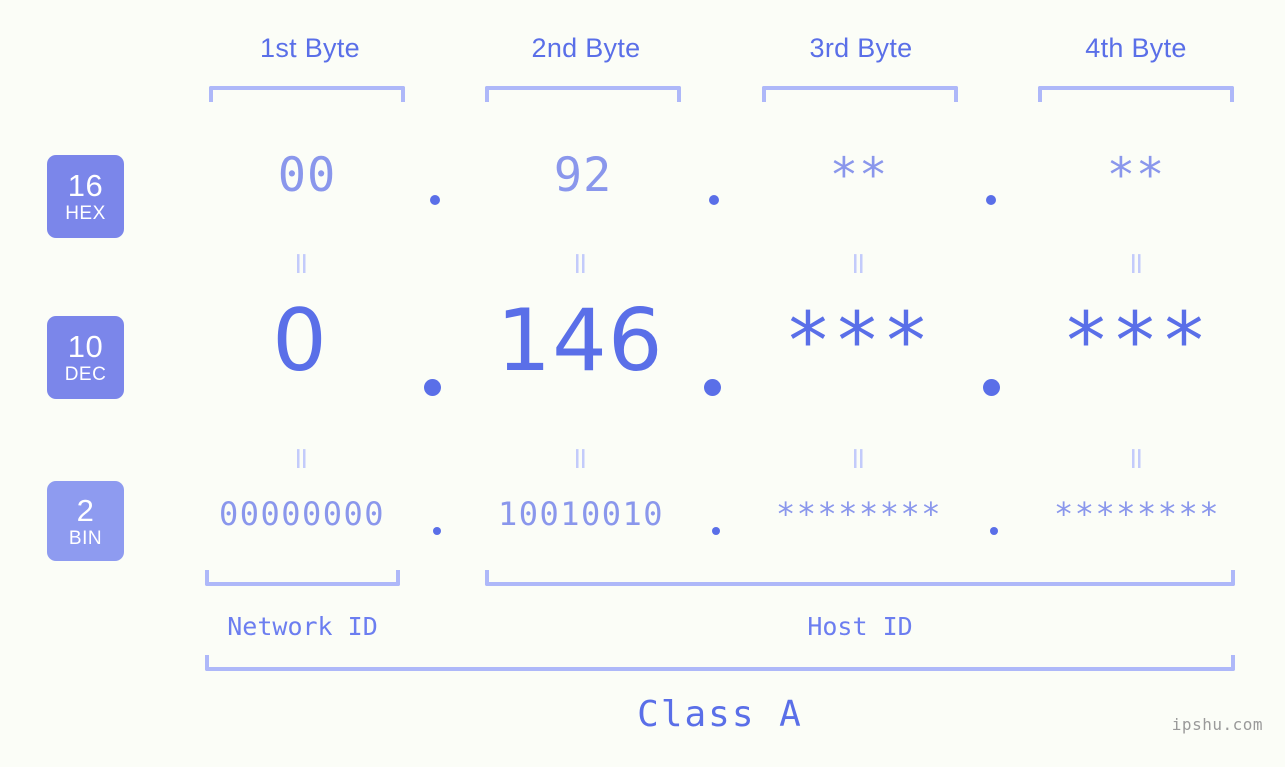 The width and height of the screenshot is (1285, 767). I want to click on radix-badge-hex: 16 HEX, so click(85, 196).